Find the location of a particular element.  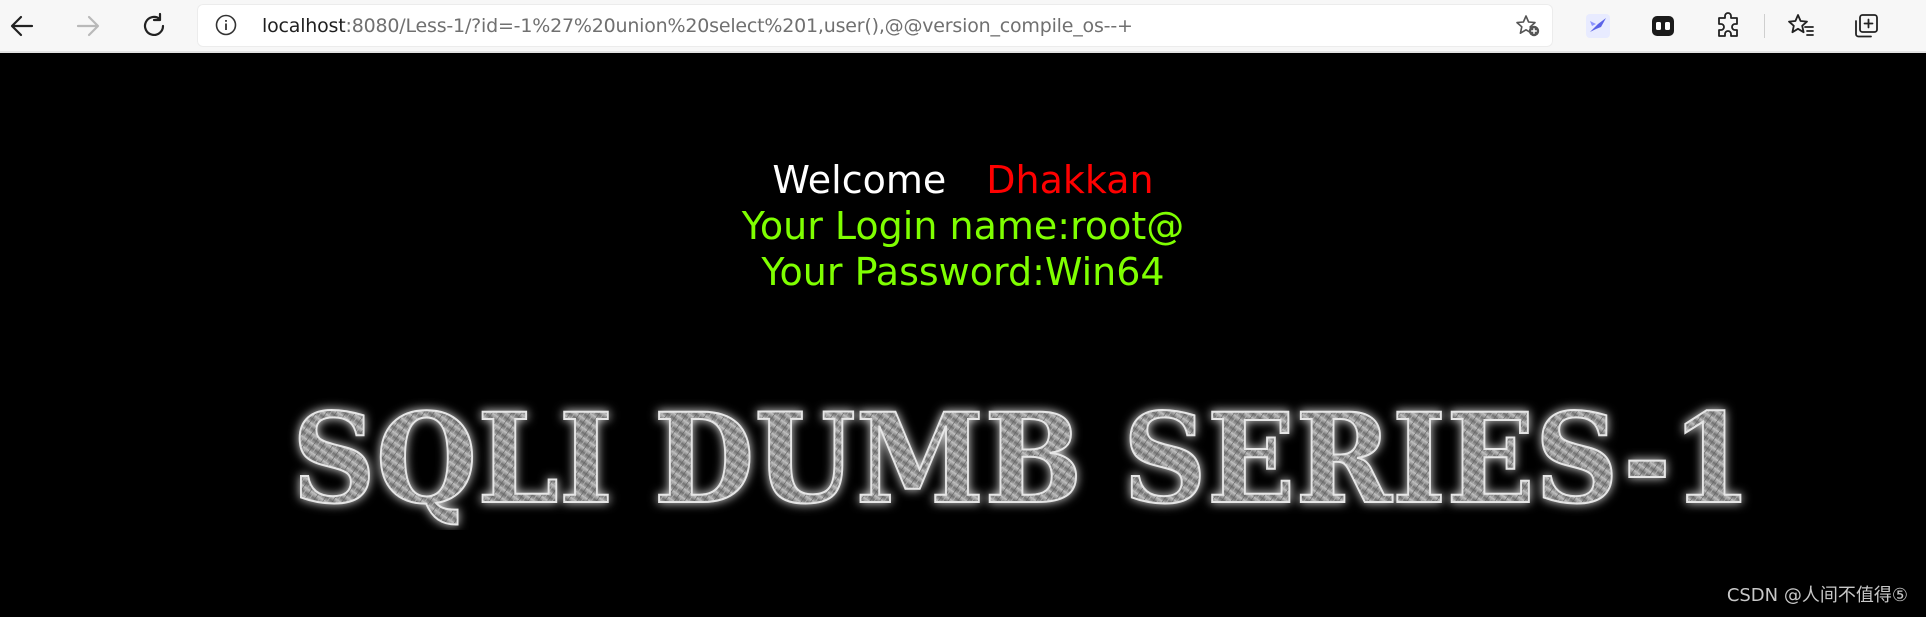

info-icon is located at coordinates (226, 25).